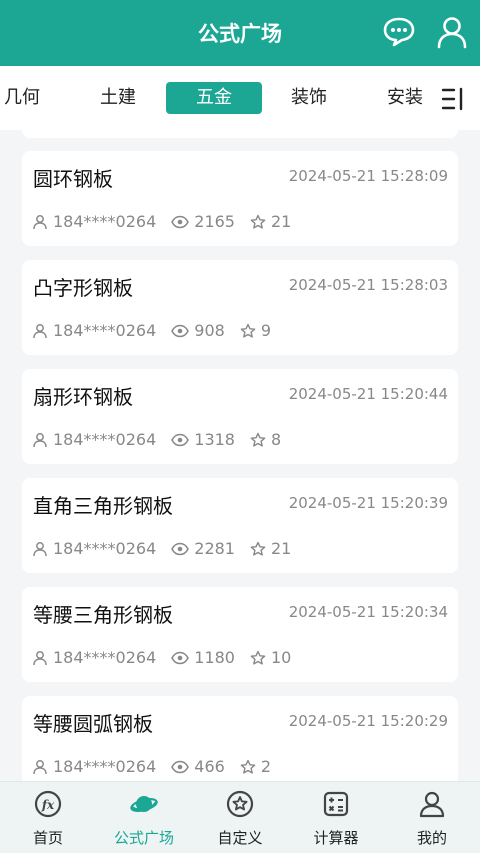 Image resolution: width=480 pixels, height=853 pixels. I want to click on card-timestamp: 2024-05-21 15:20:34, so click(368, 612).